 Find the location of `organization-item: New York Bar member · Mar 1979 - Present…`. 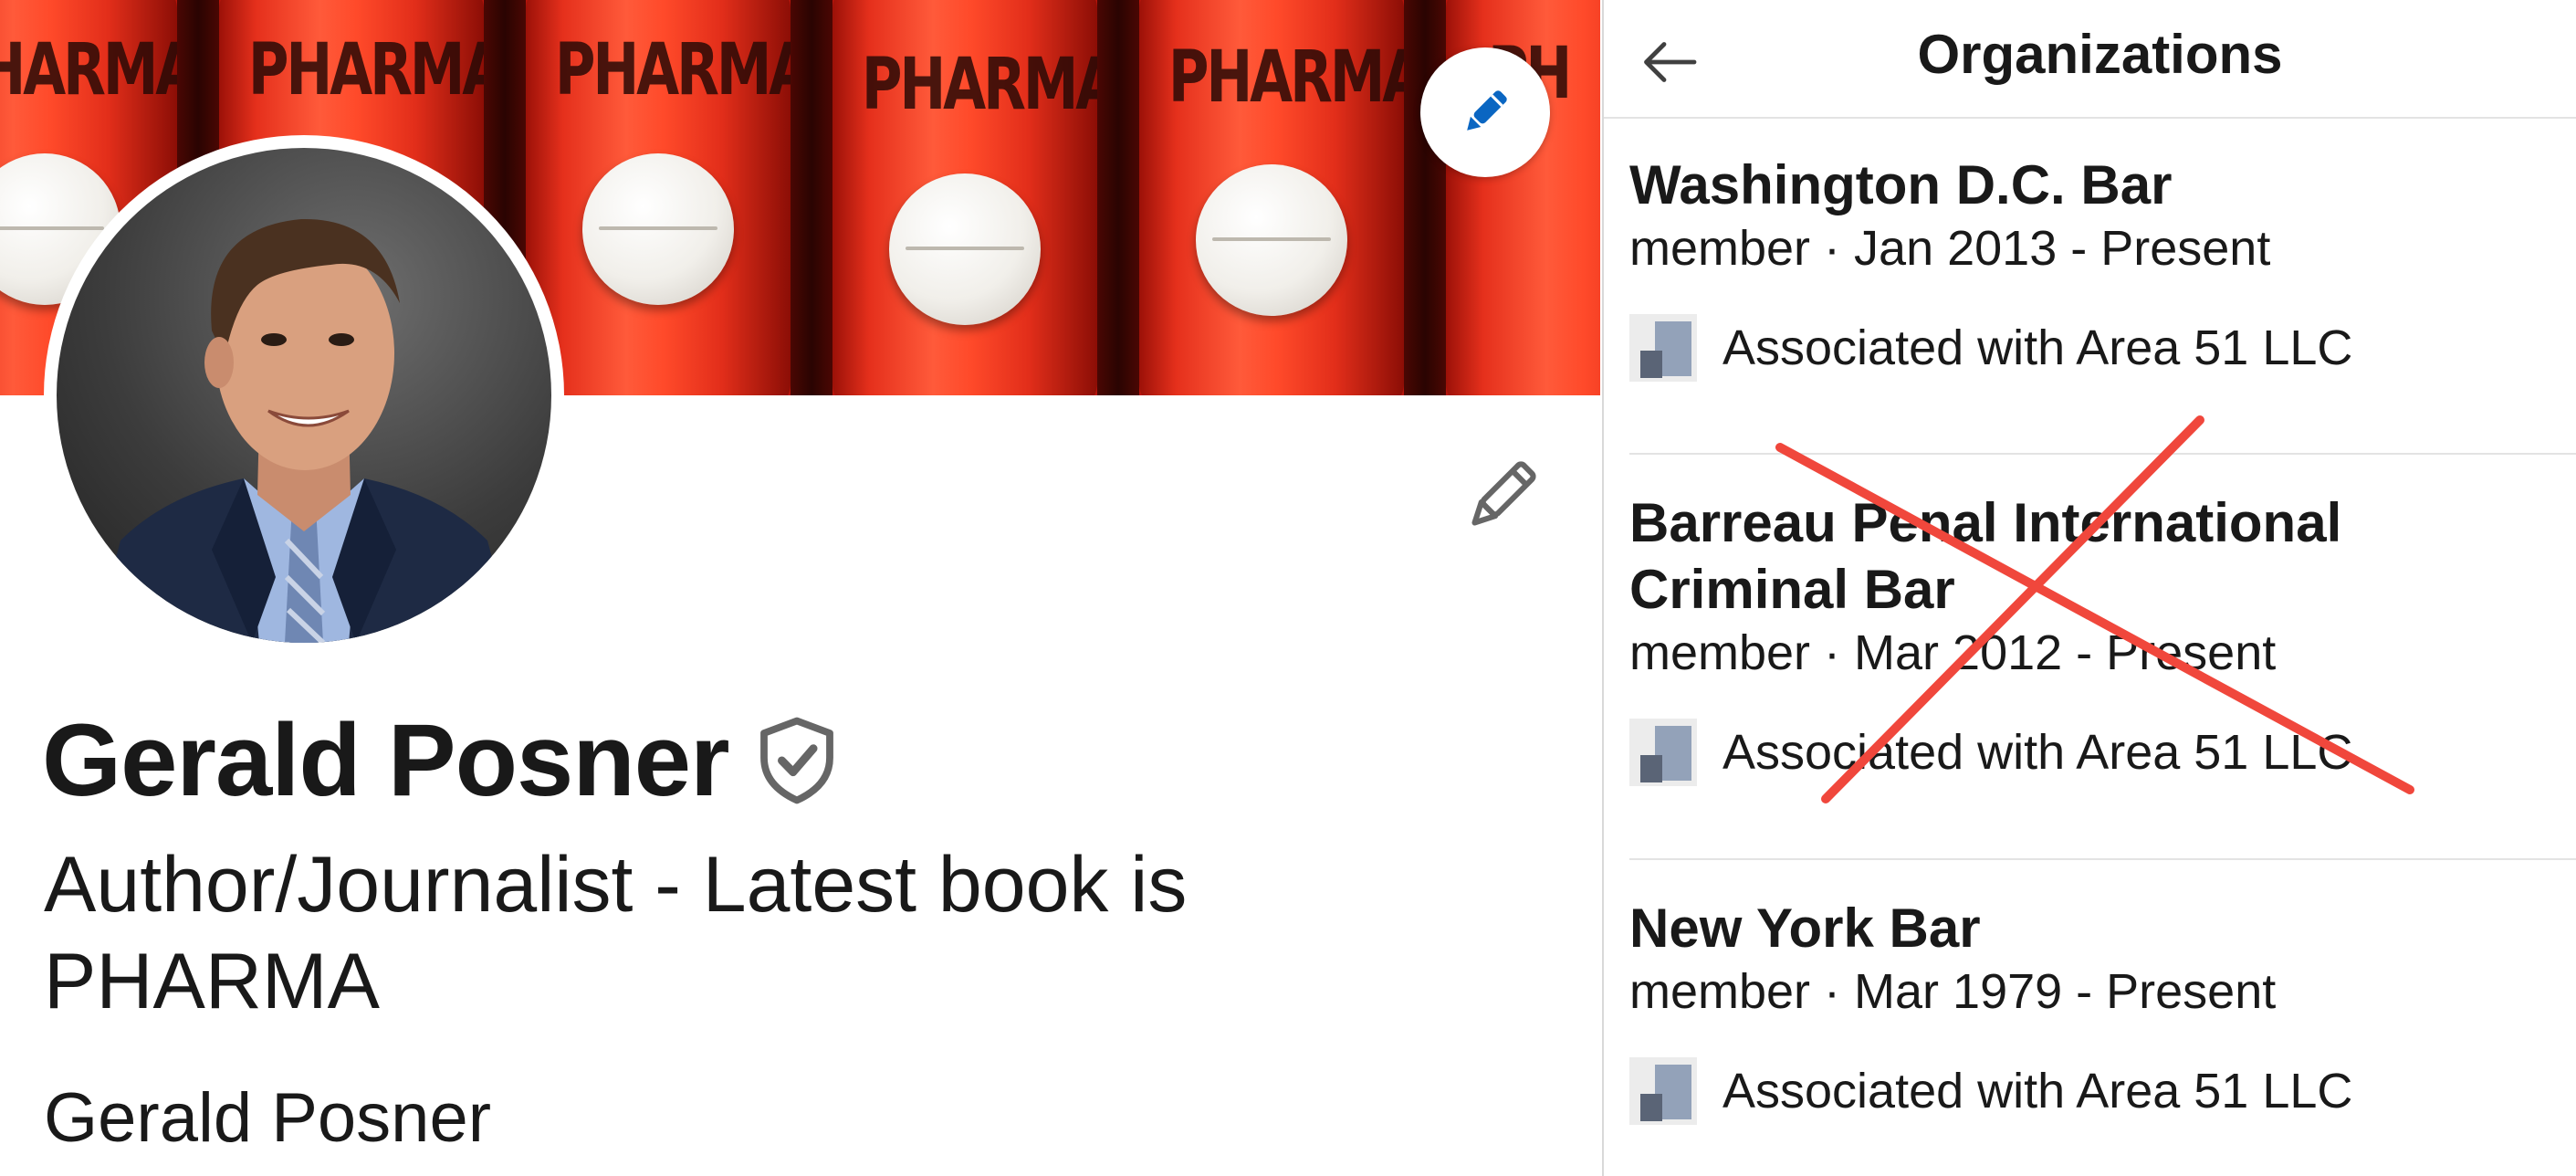

organization-item: New York Bar member · Mar 1979 - Present… is located at coordinates (2102, 1011).